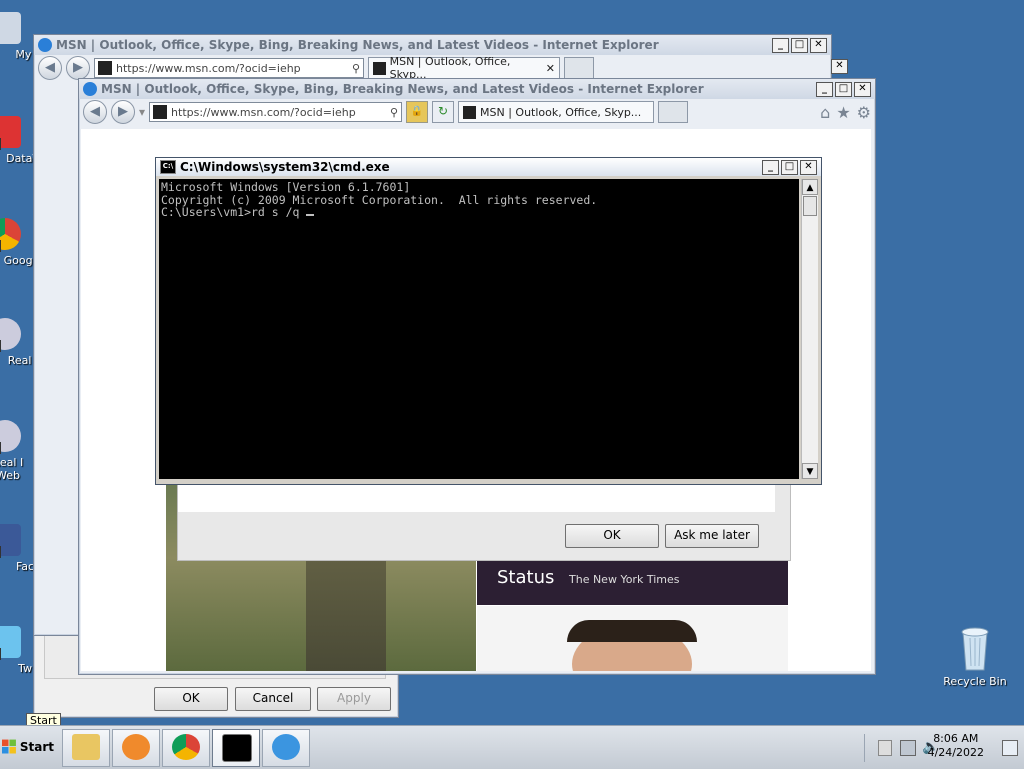 The height and width of the screenshot is (769, 1024). Describe the element at coordinates (10, 643) in the screenshot. I see `twitter-icon` at that location.